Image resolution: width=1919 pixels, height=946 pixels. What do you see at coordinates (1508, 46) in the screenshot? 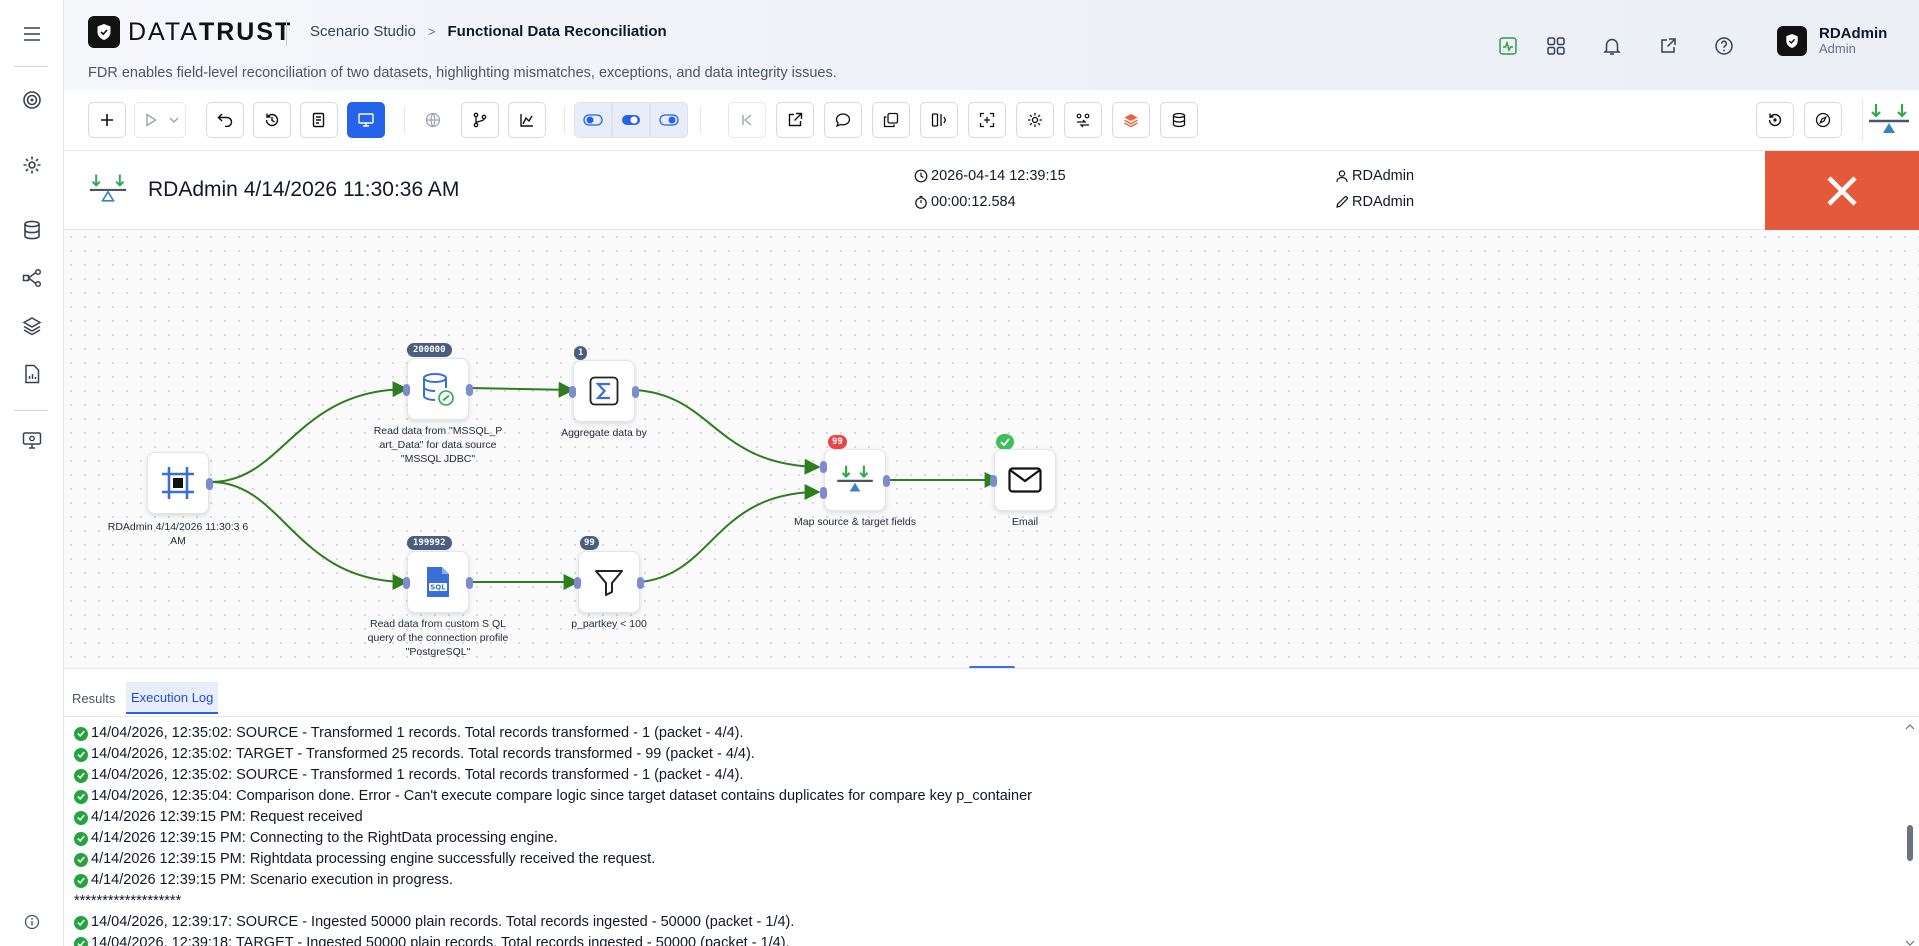
I see `activity-icon` at bounding box center [1508, 46].